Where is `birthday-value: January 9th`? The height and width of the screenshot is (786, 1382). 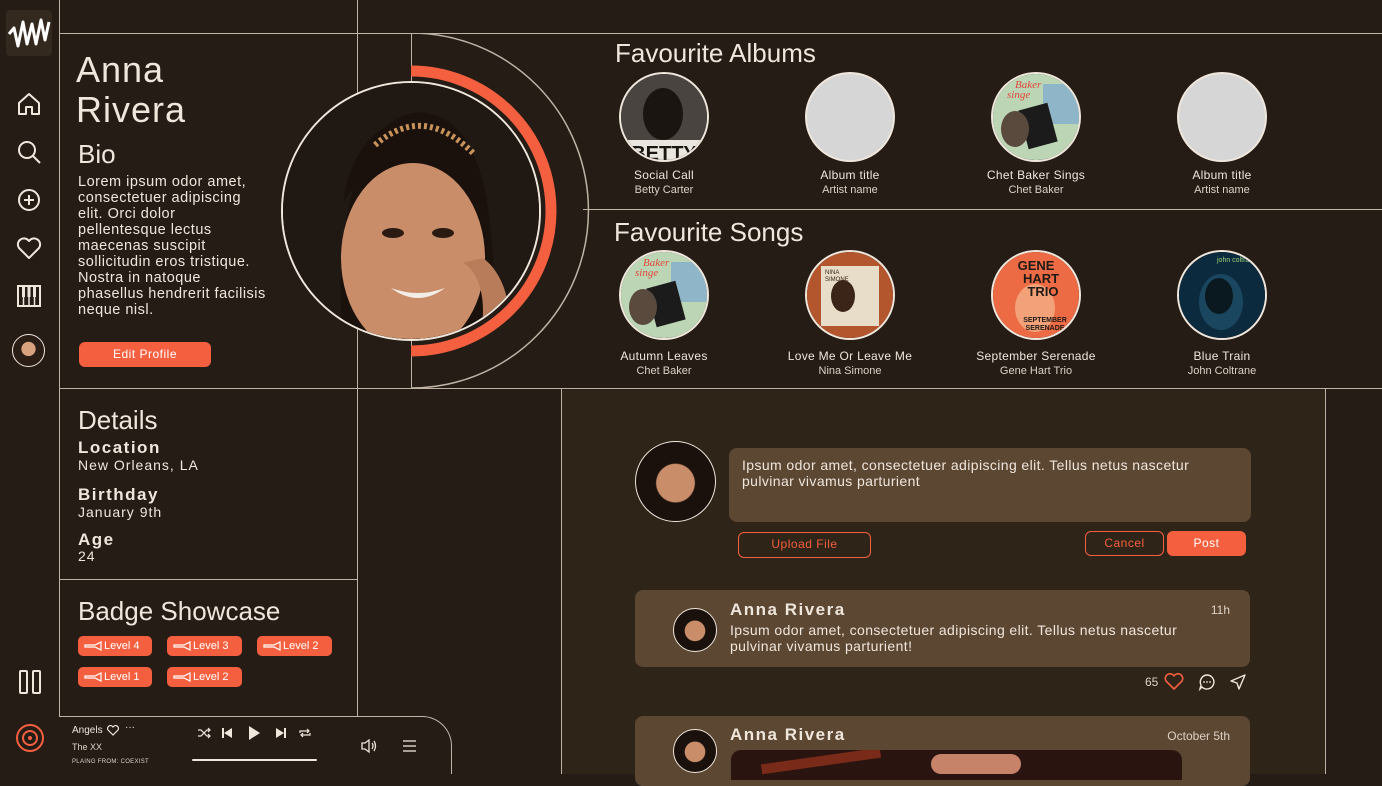
birthday-value: January 9th is located at coordinates (120, 512).